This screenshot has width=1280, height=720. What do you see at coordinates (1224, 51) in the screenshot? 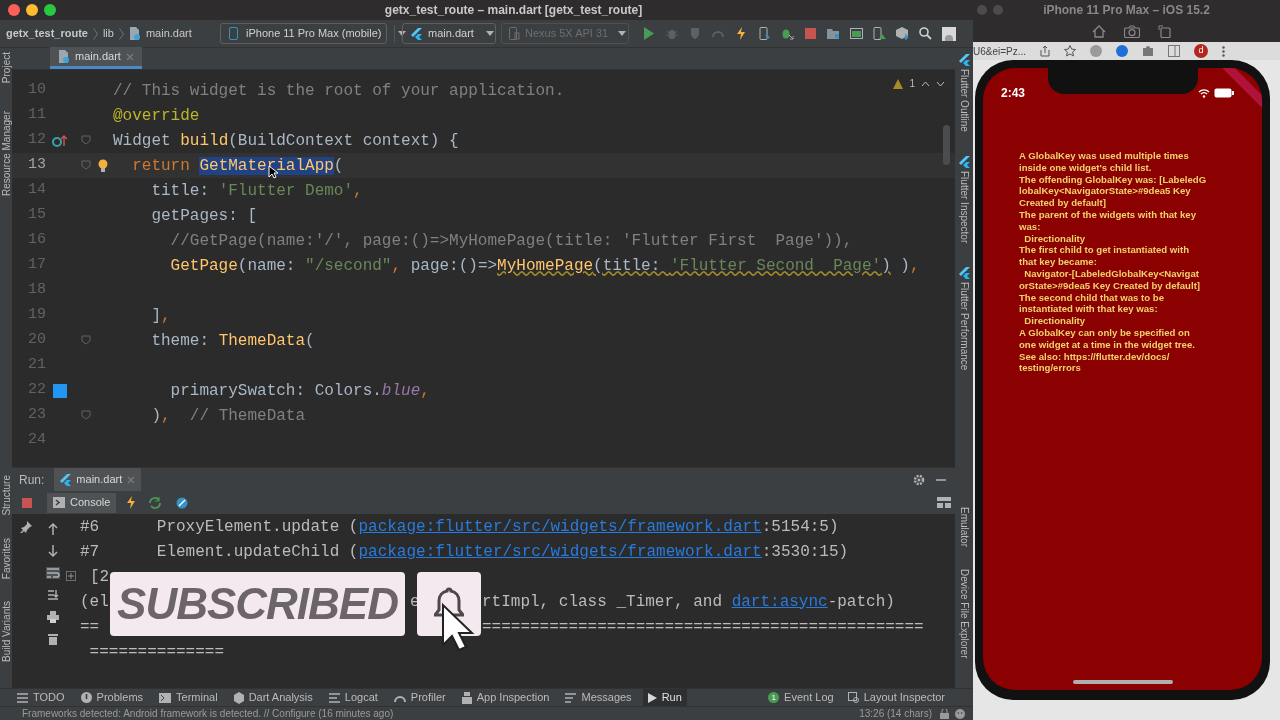
I see `more-icon` at bounding box center [1224, 51].